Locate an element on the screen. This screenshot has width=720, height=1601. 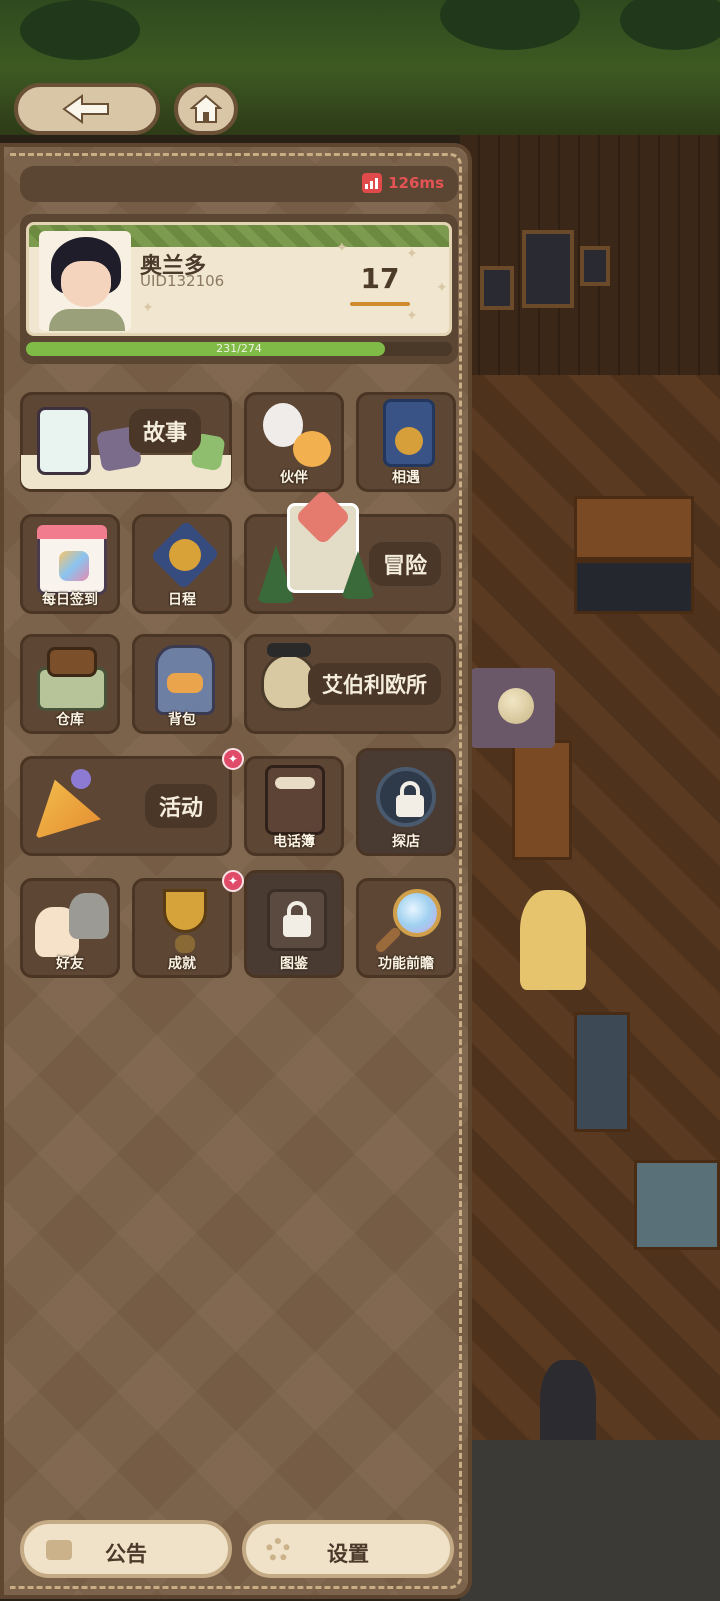
adventure-label: 冒险 is located at coordinates (404, 564).